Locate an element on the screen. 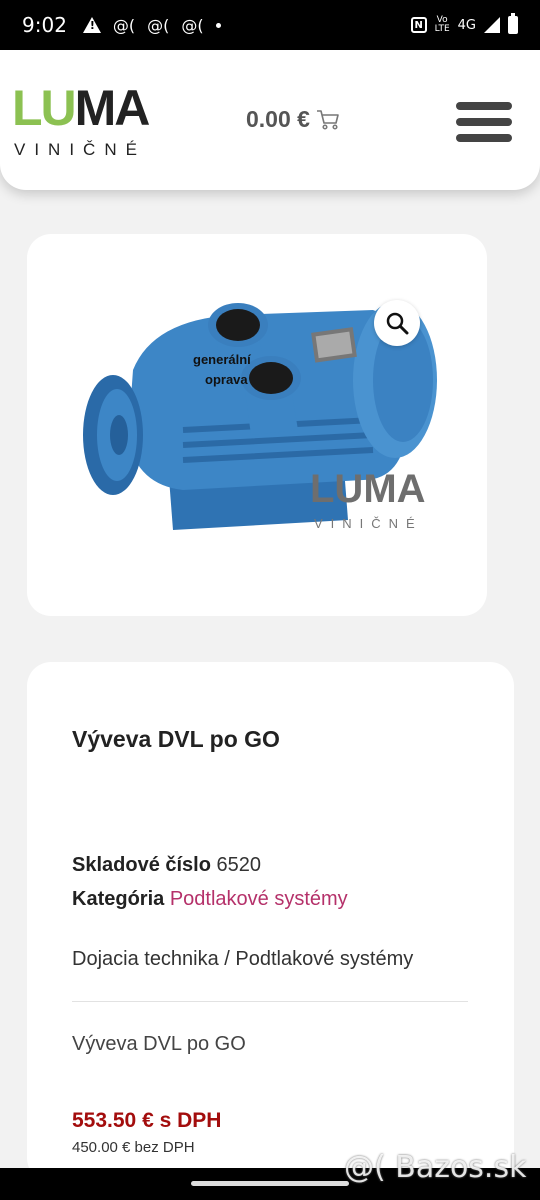  site-logo: LUMA VINIČNÉ is located at coordinates (81, 121).